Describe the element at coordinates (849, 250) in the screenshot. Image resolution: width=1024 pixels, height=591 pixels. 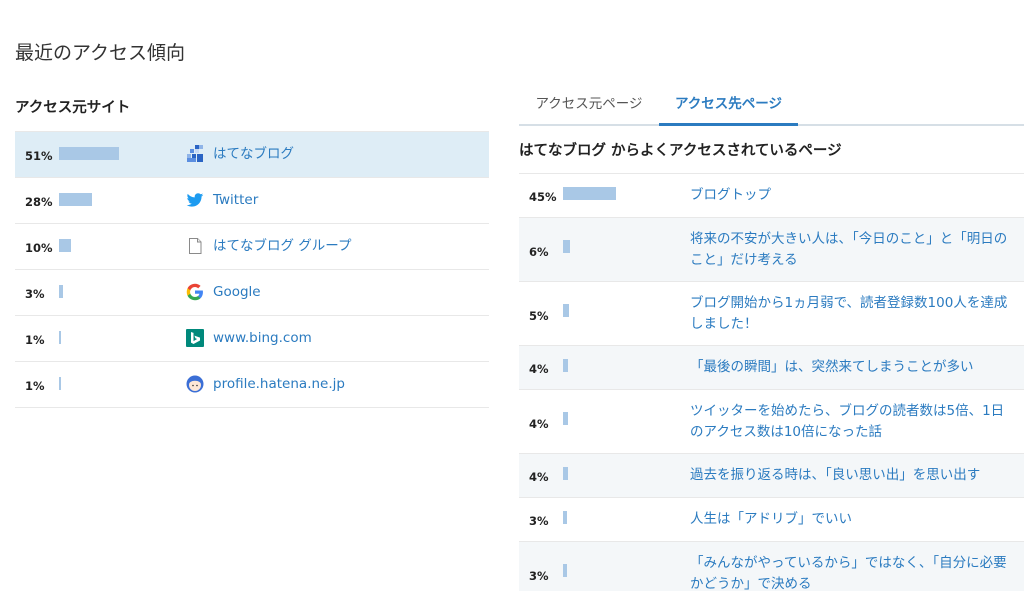
I see `page-link: 将来の不安が大きい人は、「今日のこと」と「明日のこと」だけ考える` at that location.